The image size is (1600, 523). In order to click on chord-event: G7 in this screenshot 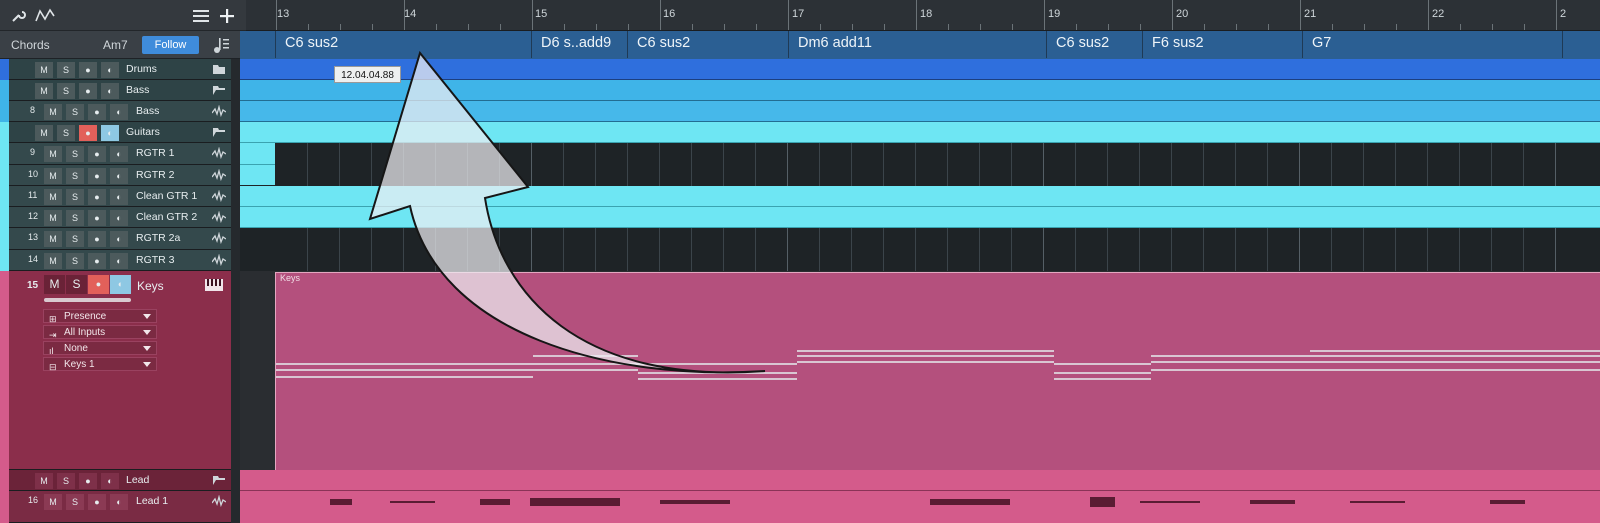, I will do `click(1432, 44)`.